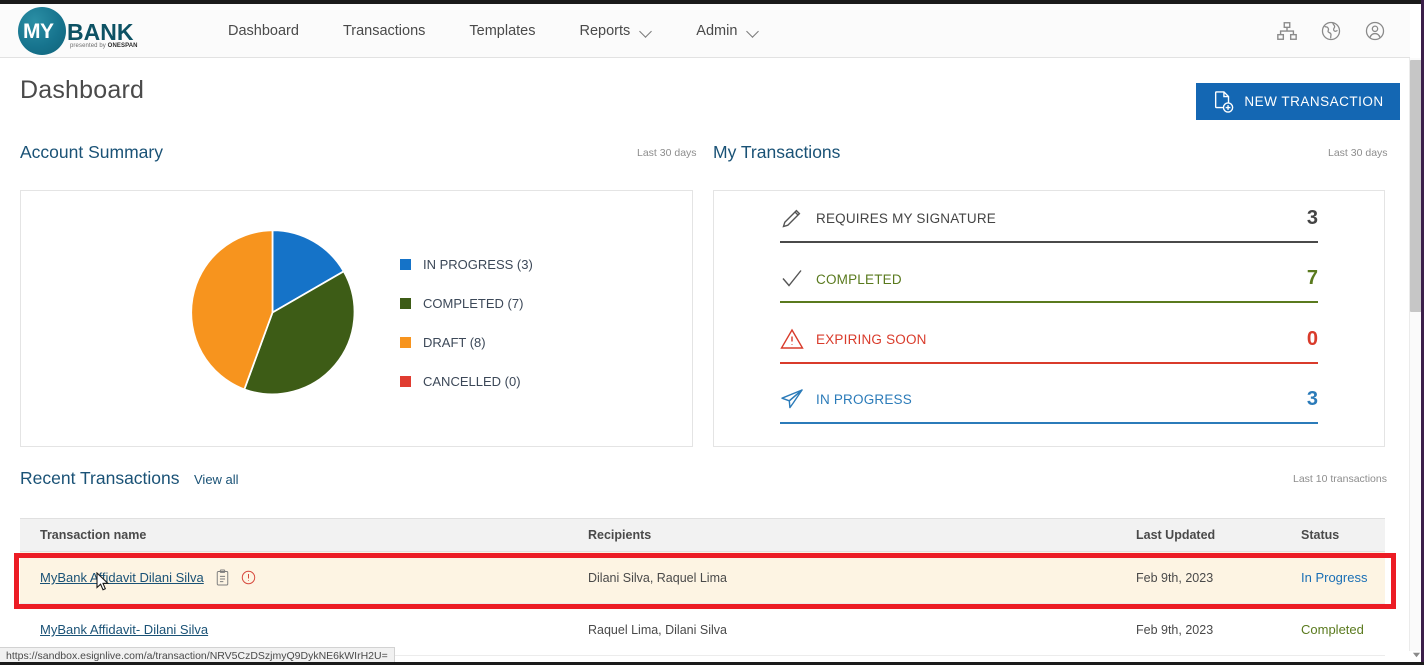 The height and width of the screenshot is (665, 1424). I want to click on column-header-recipients: Recipients, so click(862, 535).